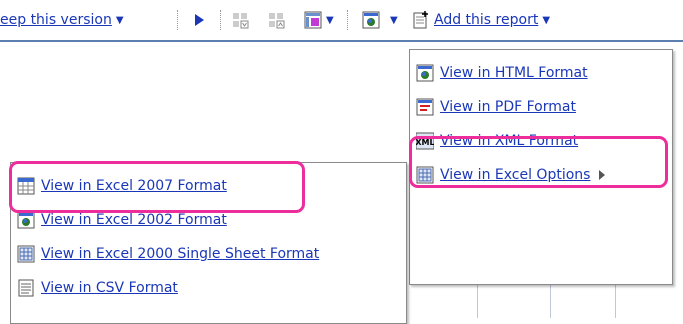 The width and height of the screenshot is (683, 324). I want to click on keep-version-menu: eep this version ▼, so click(62, 20).